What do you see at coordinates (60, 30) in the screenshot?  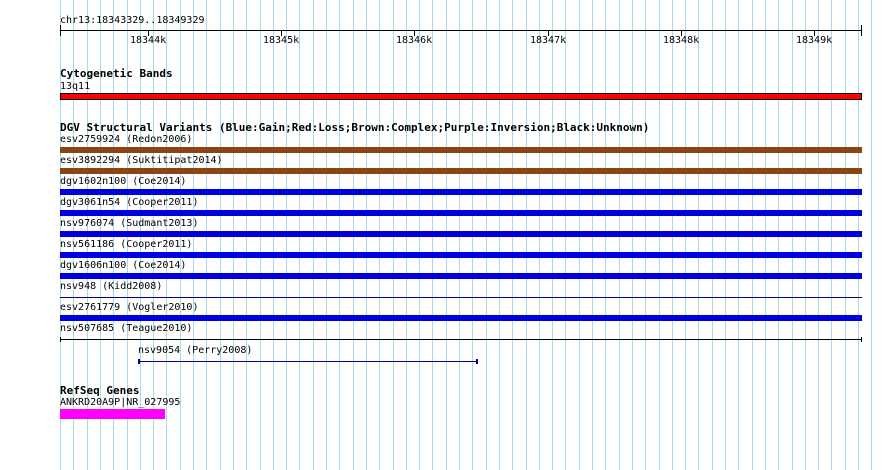 I see `ruler-start-tick` at bounding box center [60, 30].